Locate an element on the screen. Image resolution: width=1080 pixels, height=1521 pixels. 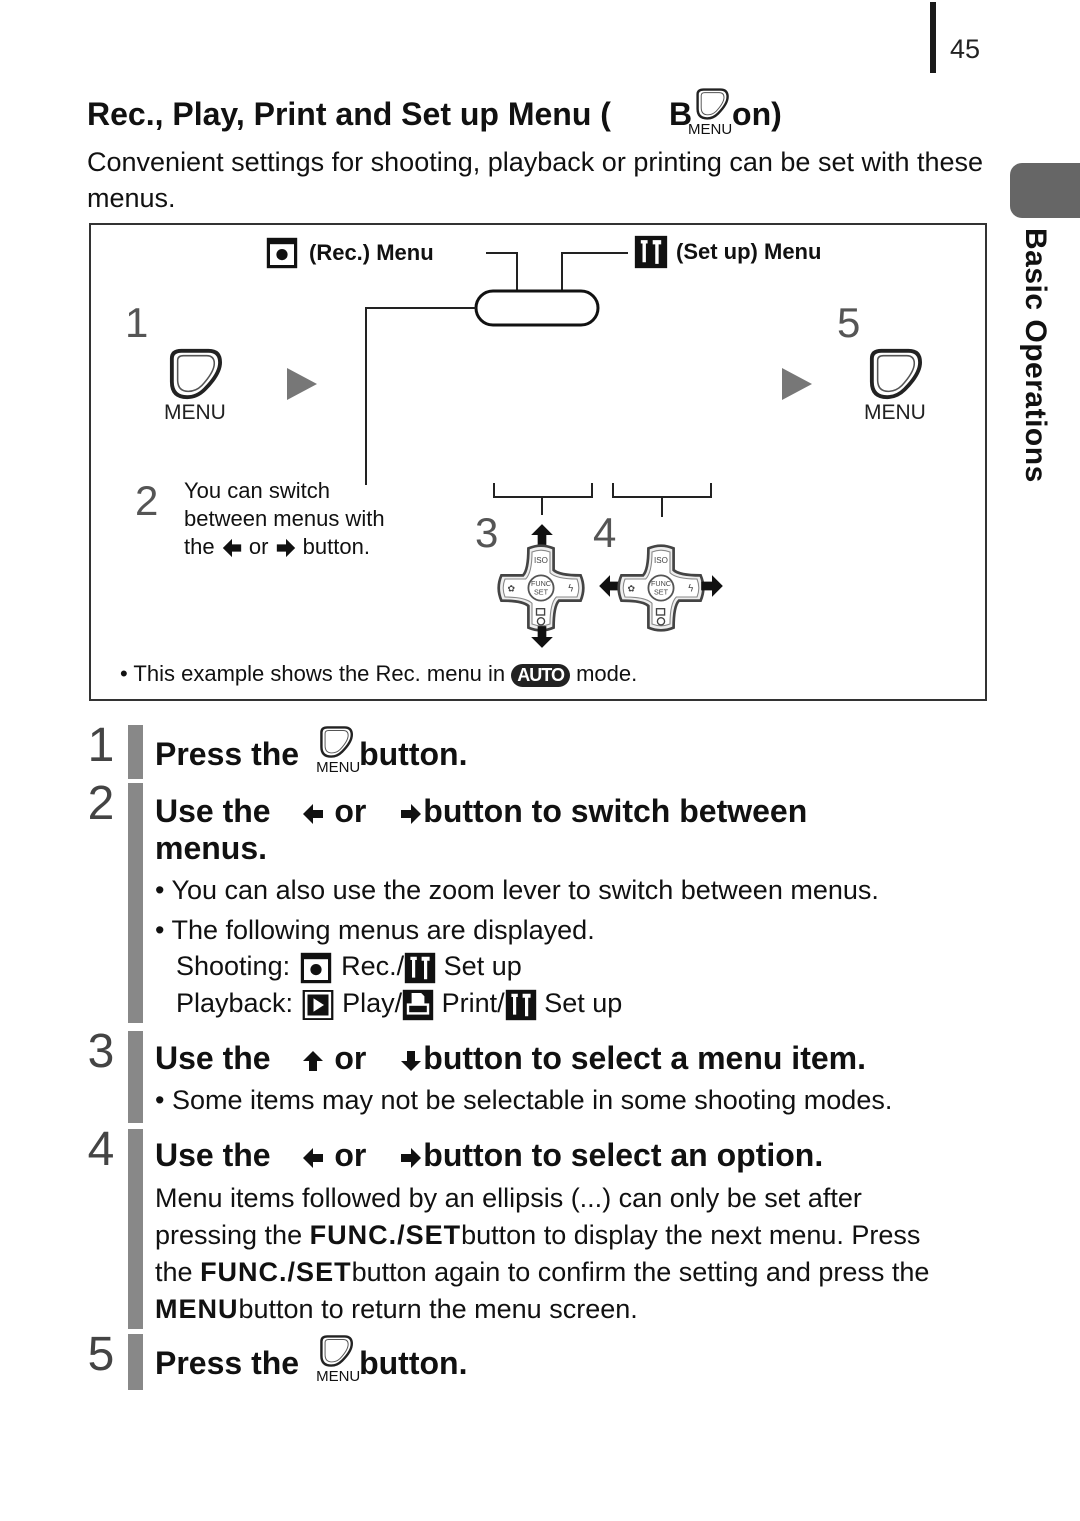
step-1-number: 1 is located at coordinates (101, 745).